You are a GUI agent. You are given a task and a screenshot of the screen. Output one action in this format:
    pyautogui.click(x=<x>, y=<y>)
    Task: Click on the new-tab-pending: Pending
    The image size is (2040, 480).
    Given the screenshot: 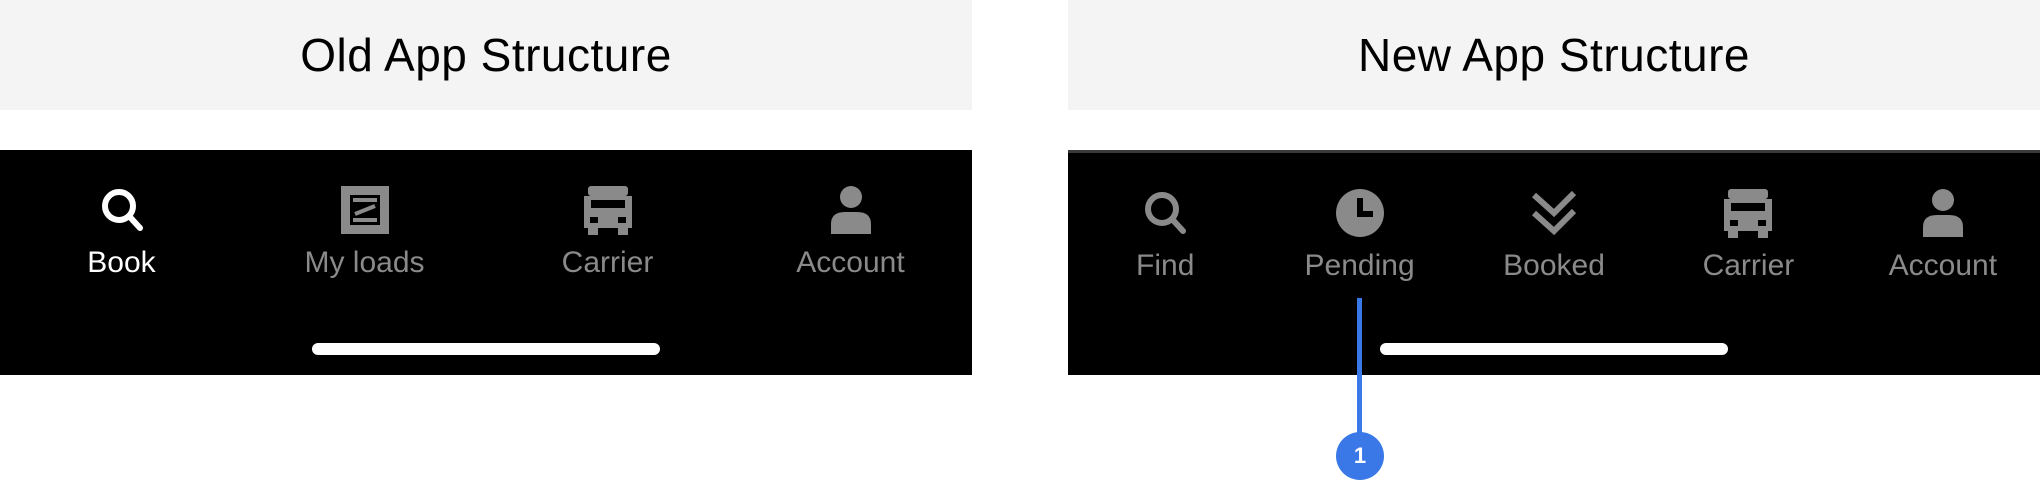 What is the action you would take?
    pyautogui.click(x=1359, y=233)
    